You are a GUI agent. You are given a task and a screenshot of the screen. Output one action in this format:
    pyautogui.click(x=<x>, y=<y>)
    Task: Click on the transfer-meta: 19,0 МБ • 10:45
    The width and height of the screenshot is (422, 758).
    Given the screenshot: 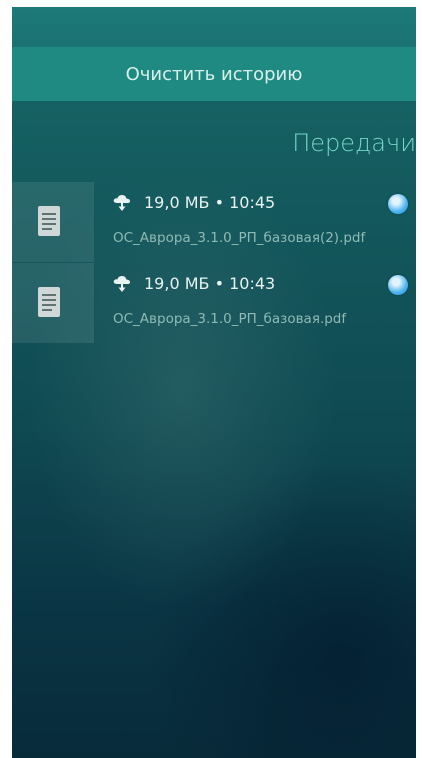 What is the action you would take?
    pyautogui.click(x=193, y=202)
    